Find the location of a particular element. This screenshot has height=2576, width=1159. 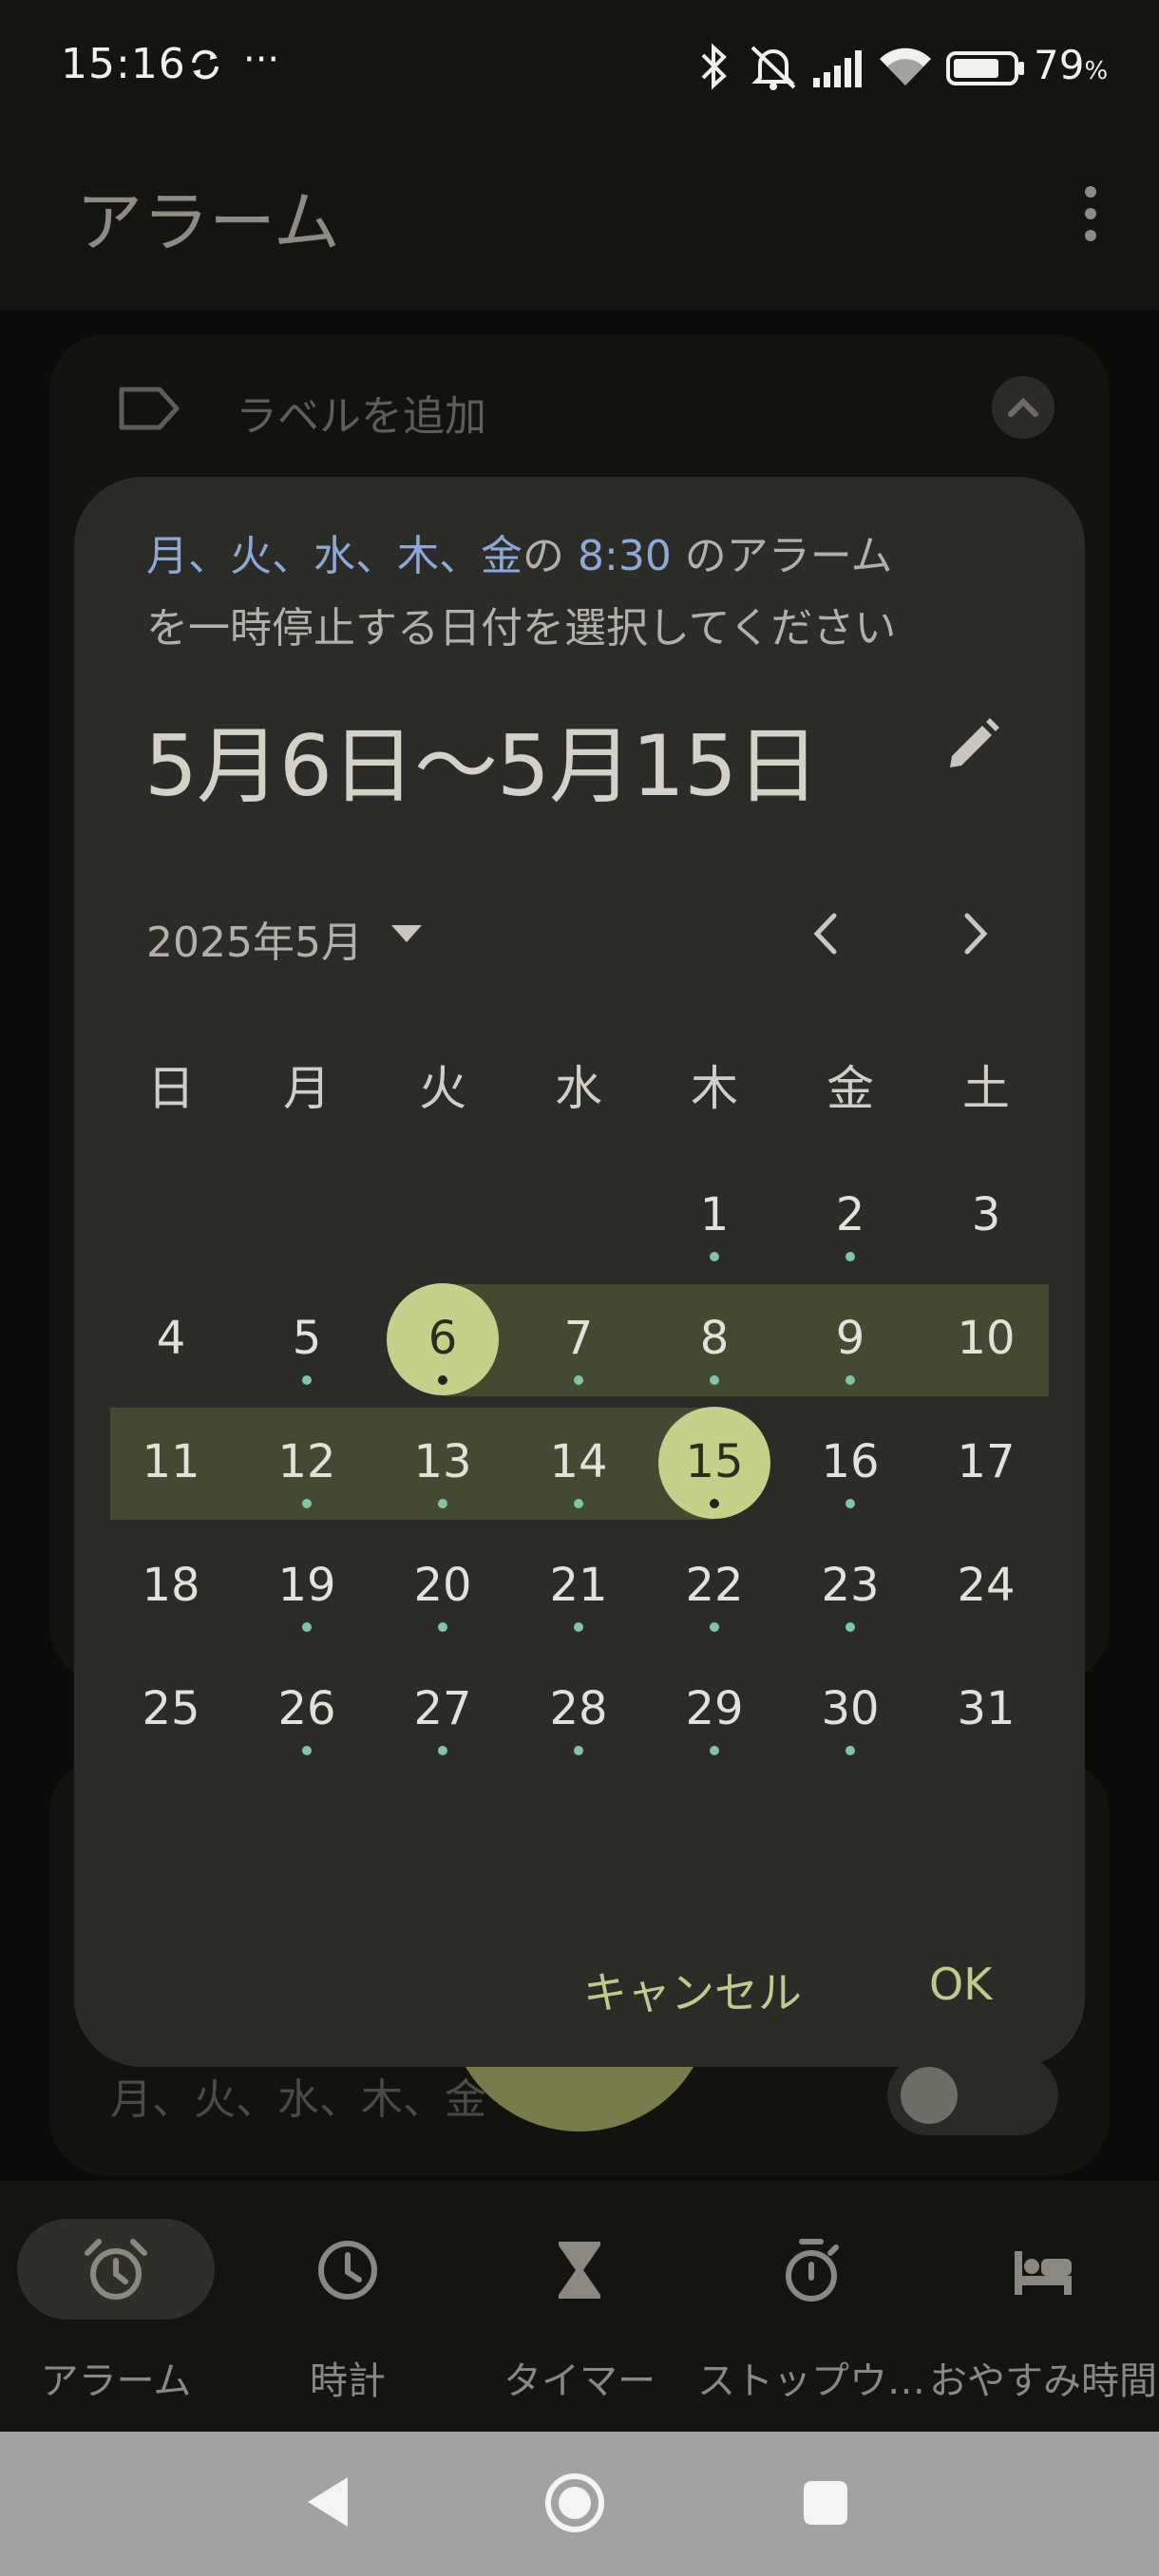

headline-time: 8:30 is located at coordinates (625, 556).